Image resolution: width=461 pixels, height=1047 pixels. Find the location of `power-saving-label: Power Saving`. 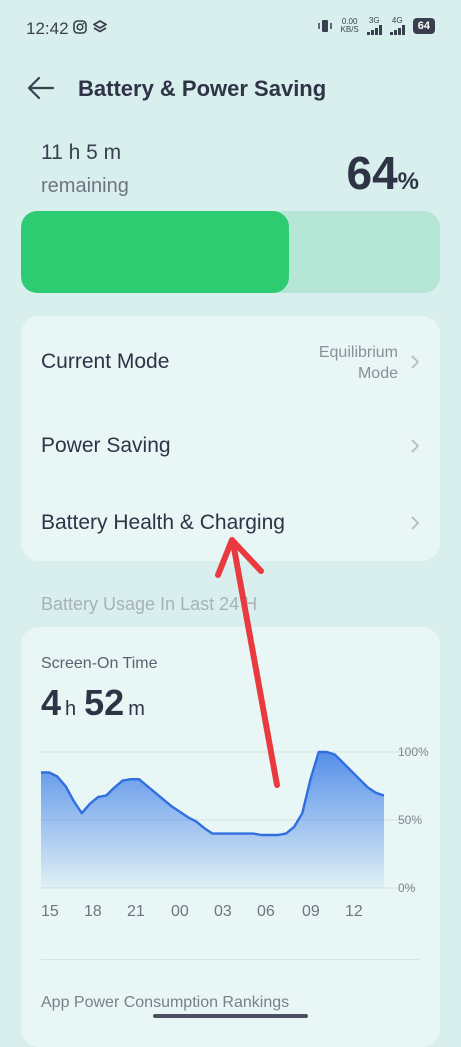

power-saving-label: Power Saving is located at coordinates (106, 445).